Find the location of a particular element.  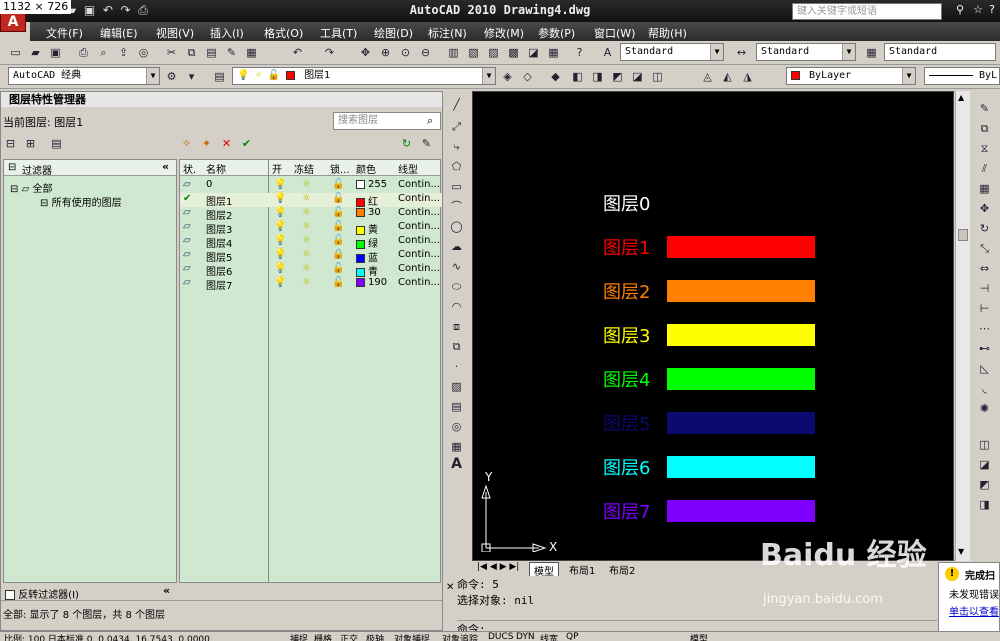

invert-filter-checkbox is located at coordinates (10, 595).